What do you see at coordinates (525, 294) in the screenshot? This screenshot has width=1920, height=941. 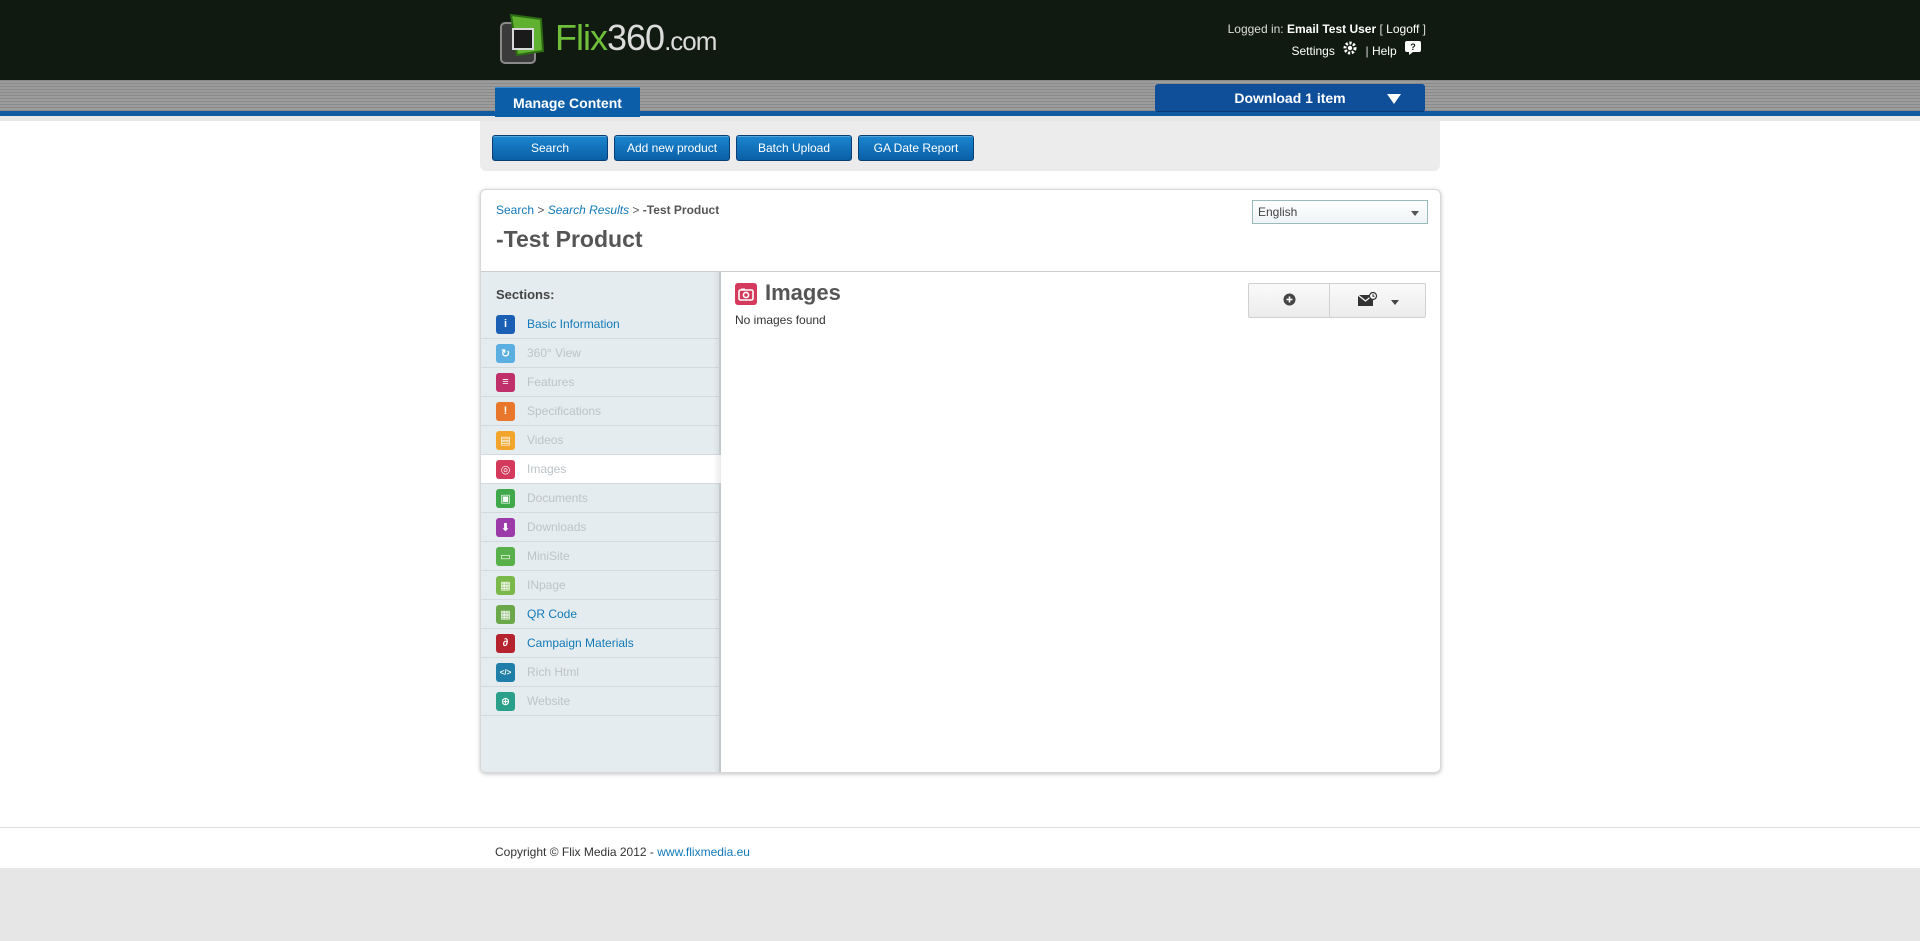 I see `sections-label: Sections:` at bounding box center [525, 294].